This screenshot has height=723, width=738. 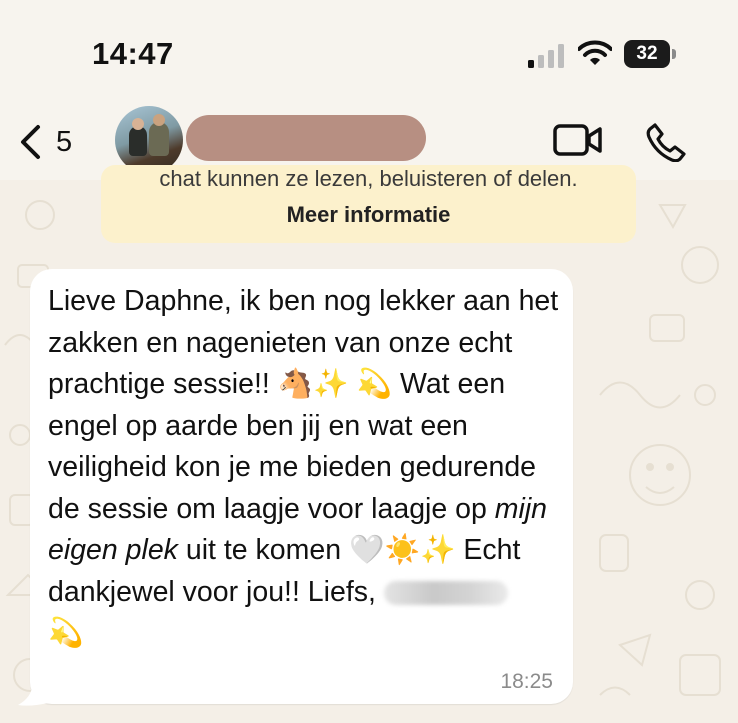 What do you see at coordinates (546, 56) in the screenshot?
I see `cellular-signal-icon` at bounding box center [546, 56].